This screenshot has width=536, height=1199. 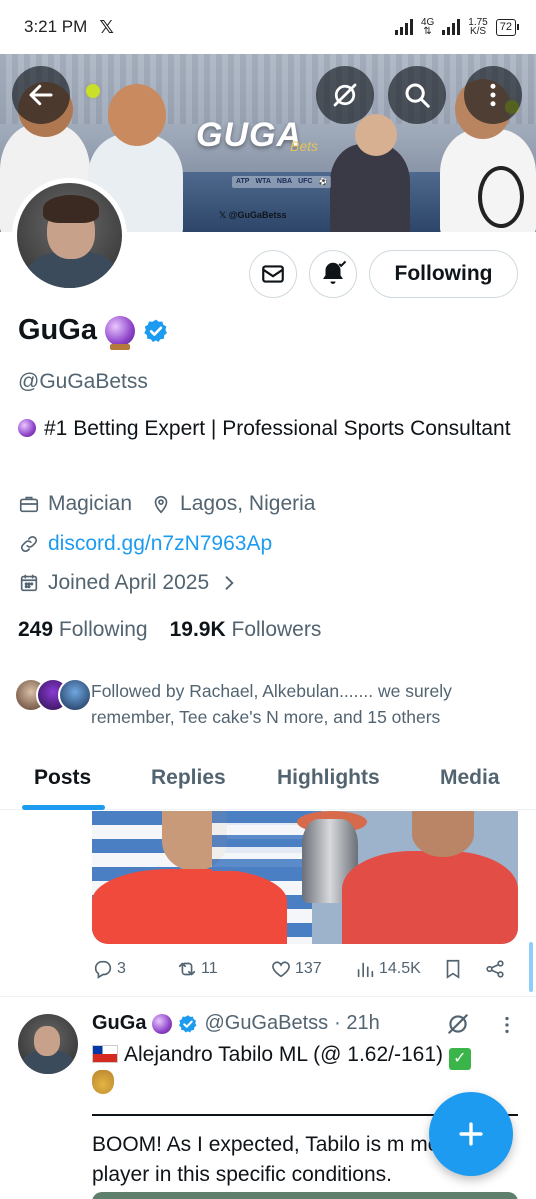 What do you see at coordinates (248, 503) in the screenshot?
I see `location-text: Lagos, Nigeria` at bounding box center [248, 503].